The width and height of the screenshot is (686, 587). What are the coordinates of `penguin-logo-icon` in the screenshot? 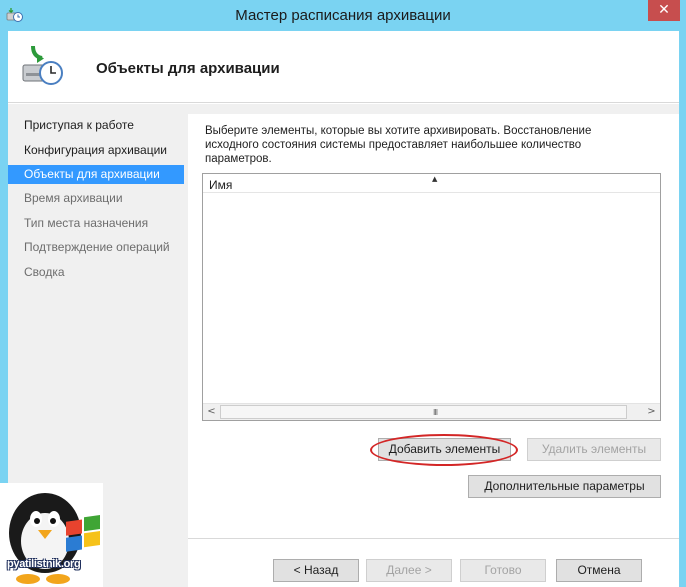 It's located at (51, 535).